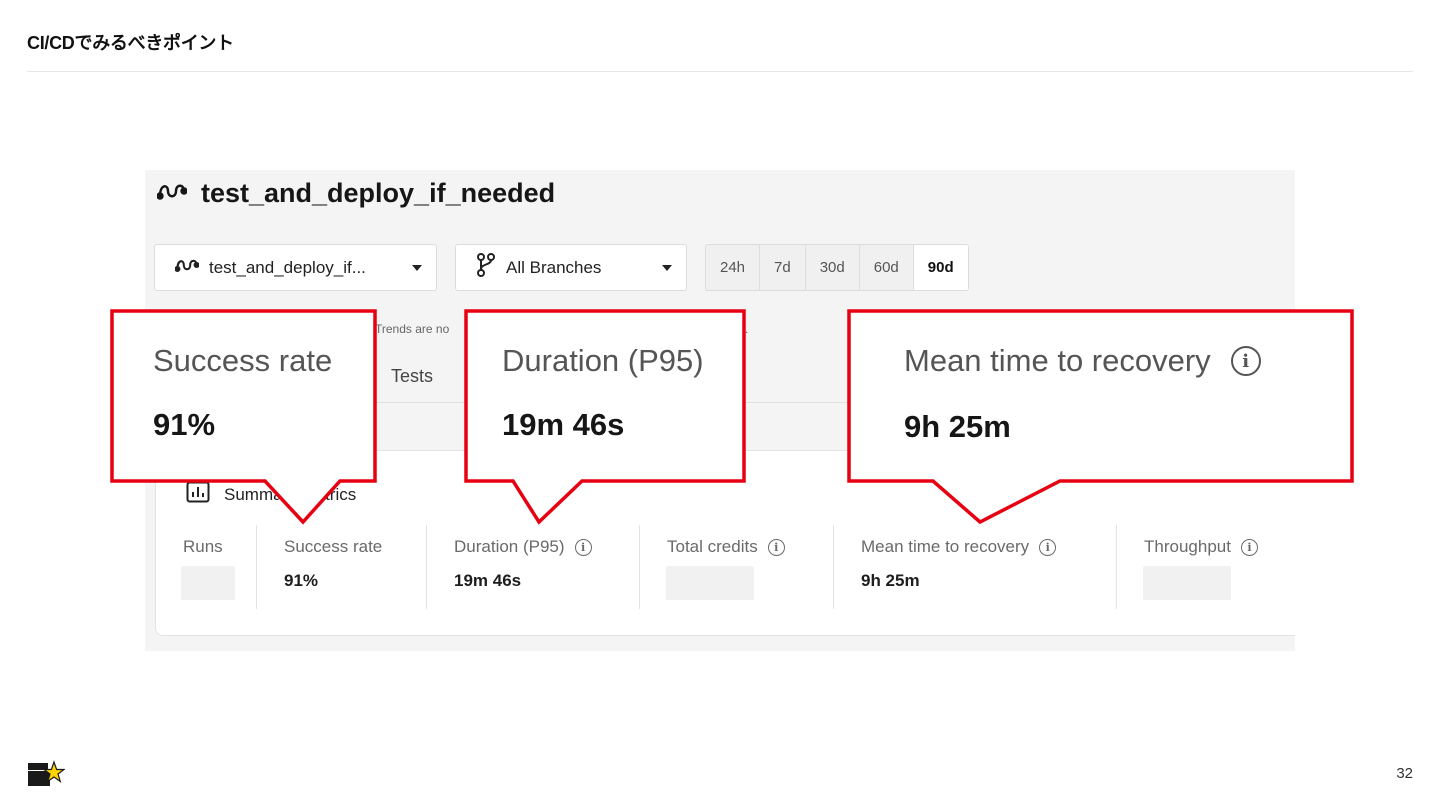 This screenshot has width=1440, height=810. I want to click on callout-label: Mean time to recovery, so click(1057, 360).